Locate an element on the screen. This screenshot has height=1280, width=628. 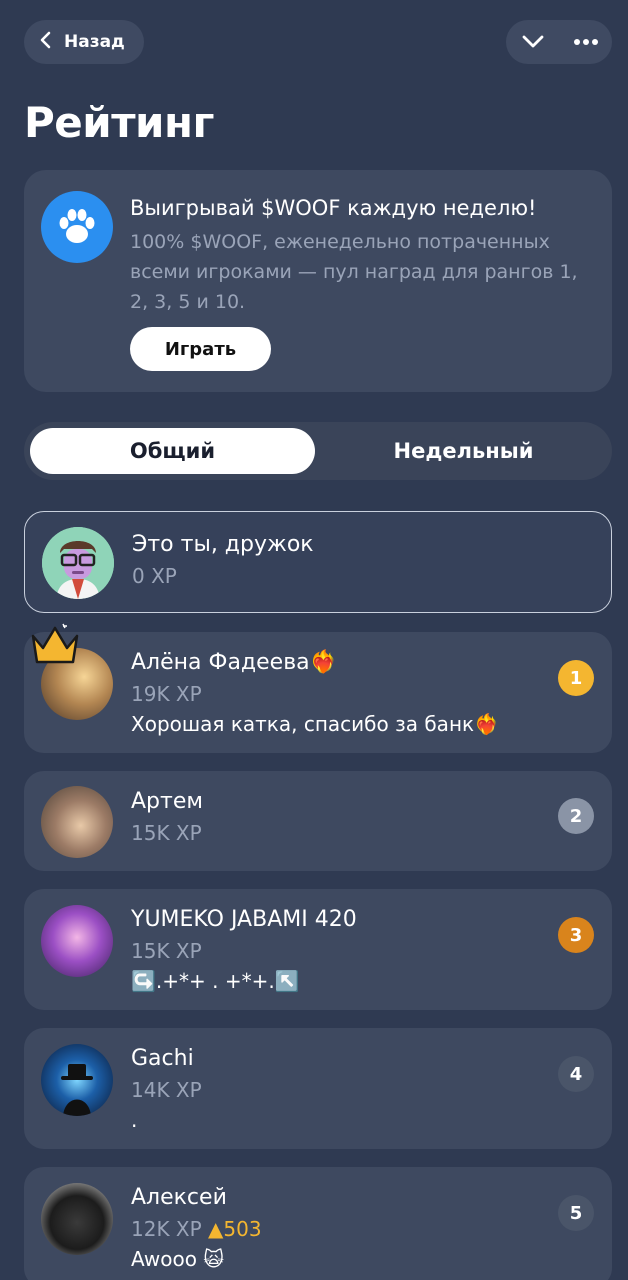
player-status: Хорошая катка, спасибо за банк❤️‍🔥 is located at coordinates (315, 724).